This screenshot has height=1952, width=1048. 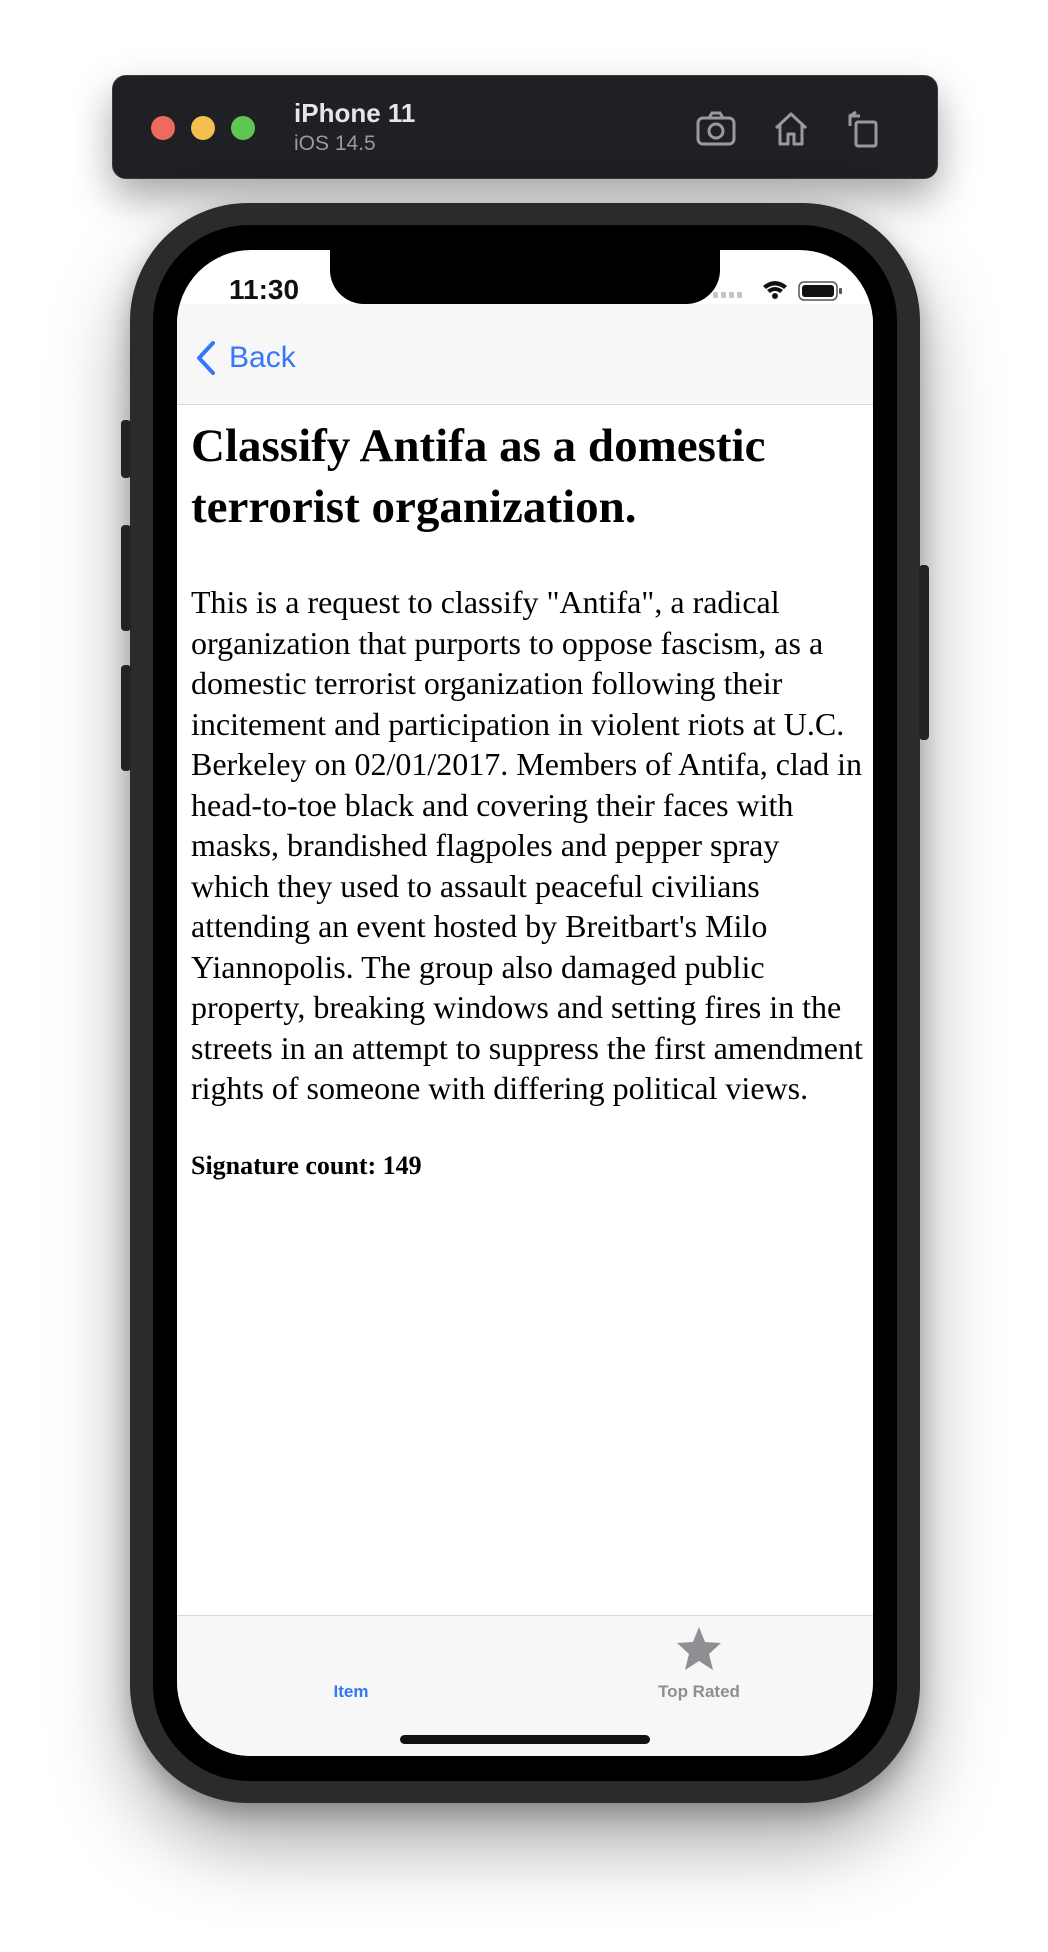 What do you see at coordinates (206, 358) in the screenshot?
I see `chevron-left-icon` at bounding box center [206, 358].